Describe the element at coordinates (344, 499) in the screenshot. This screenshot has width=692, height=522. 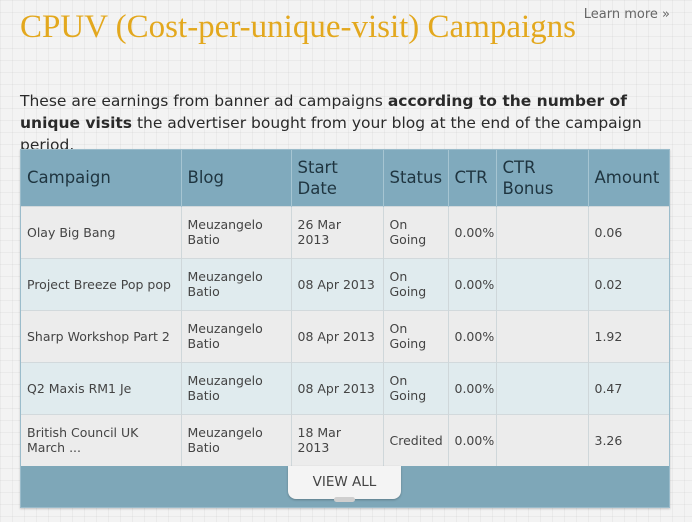
I see `grip-handle-icon` at that location.